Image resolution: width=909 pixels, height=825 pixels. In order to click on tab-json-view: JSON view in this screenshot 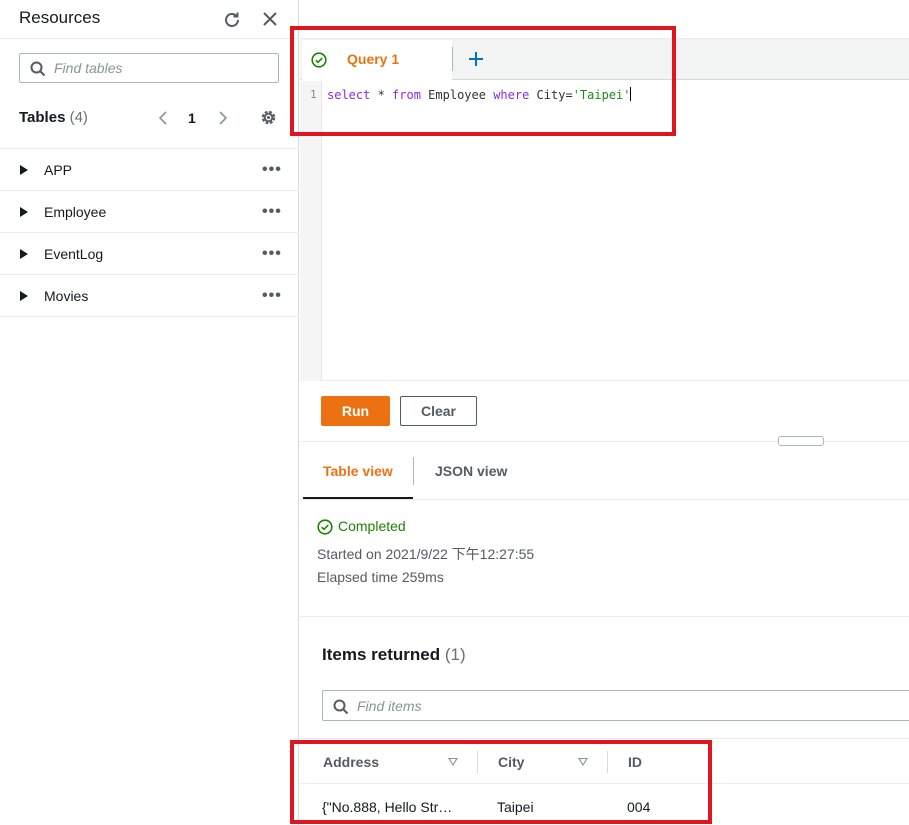, I will do `click(469, 470)`.